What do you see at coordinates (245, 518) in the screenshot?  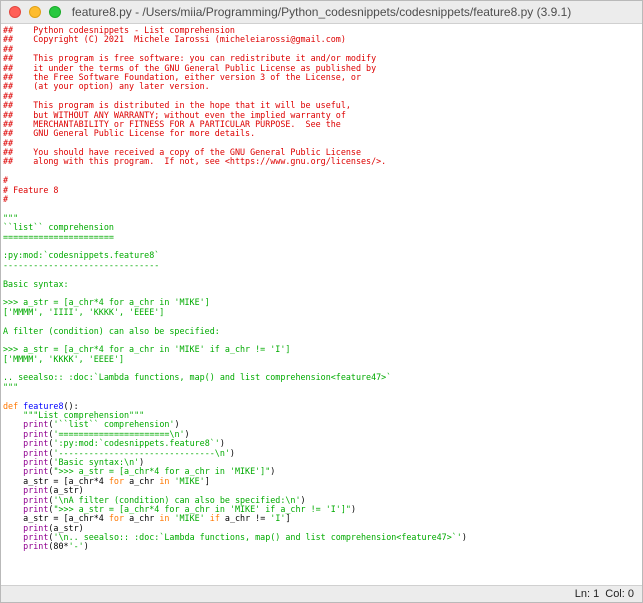 I see `code-token: a_chr !=` at bounding box center [245, 518].